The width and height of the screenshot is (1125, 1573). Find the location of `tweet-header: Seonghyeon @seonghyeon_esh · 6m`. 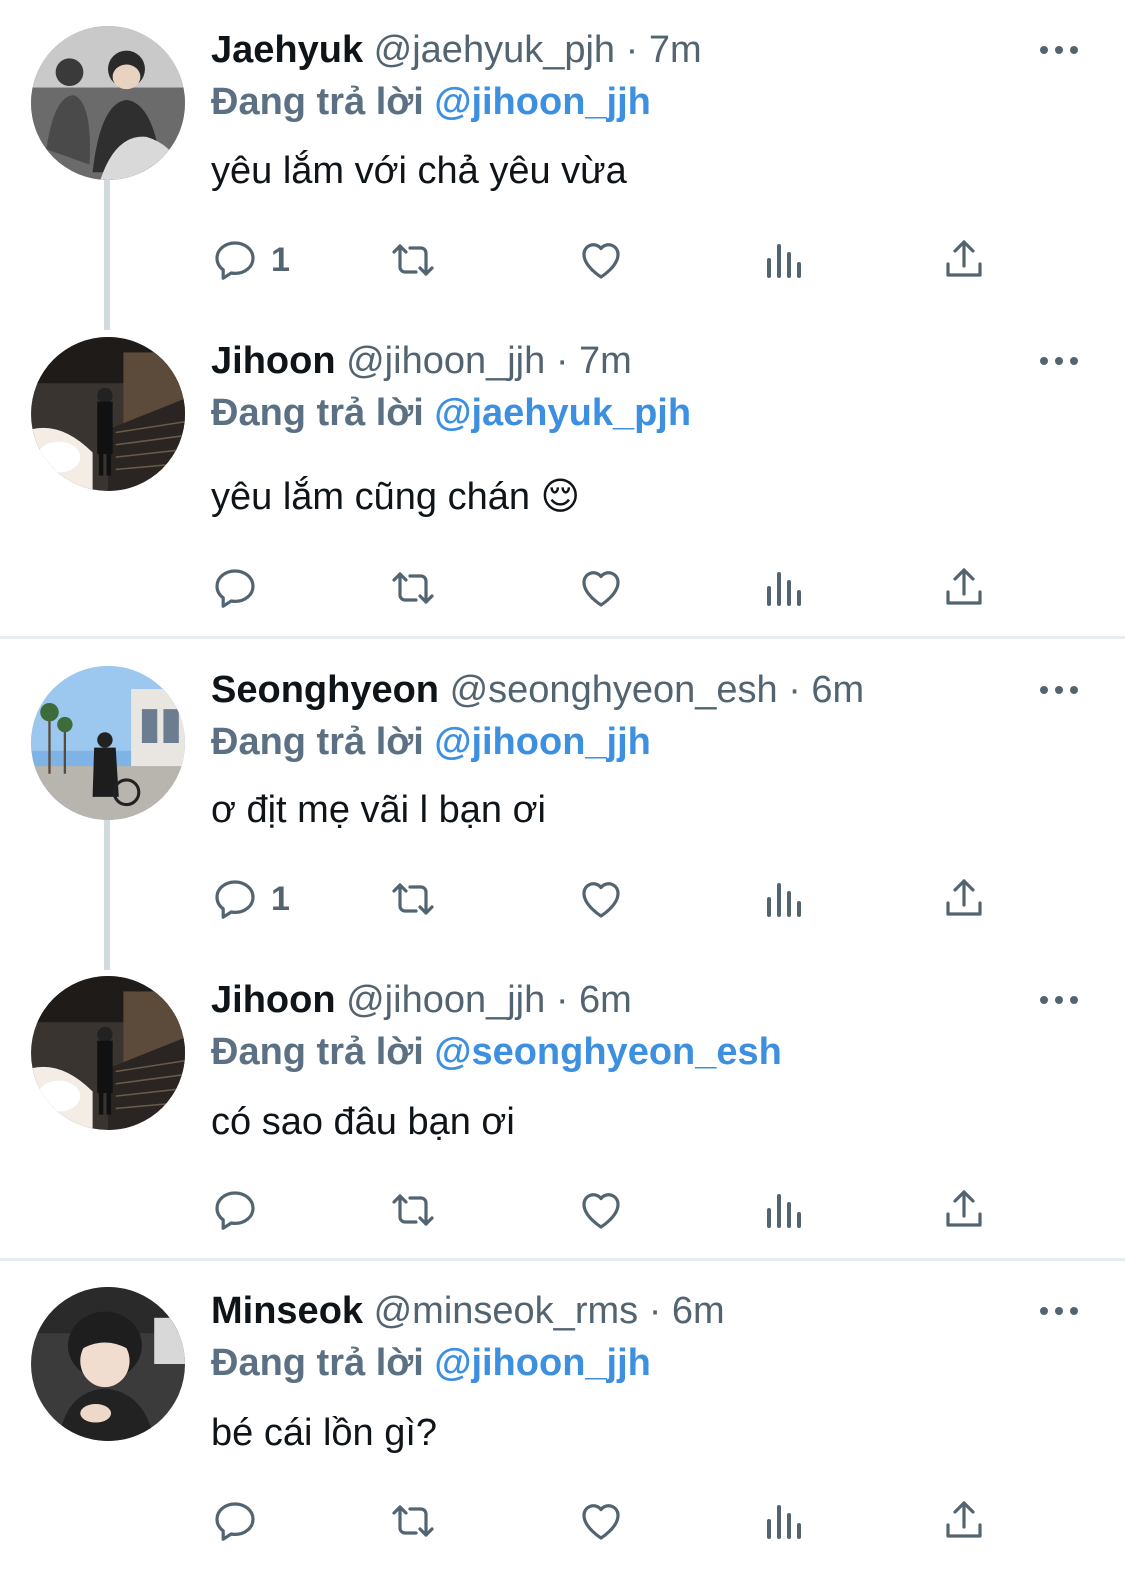

tweet-header: Seonghyeon @seonghyeon_esh · 6m is located at coordinates (537, 690).